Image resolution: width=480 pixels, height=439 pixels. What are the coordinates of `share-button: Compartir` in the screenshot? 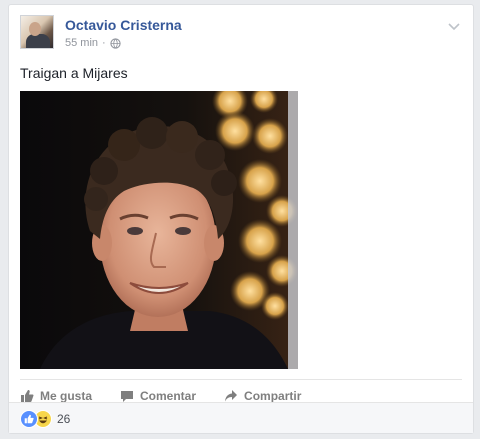 It's located at (262, 396).